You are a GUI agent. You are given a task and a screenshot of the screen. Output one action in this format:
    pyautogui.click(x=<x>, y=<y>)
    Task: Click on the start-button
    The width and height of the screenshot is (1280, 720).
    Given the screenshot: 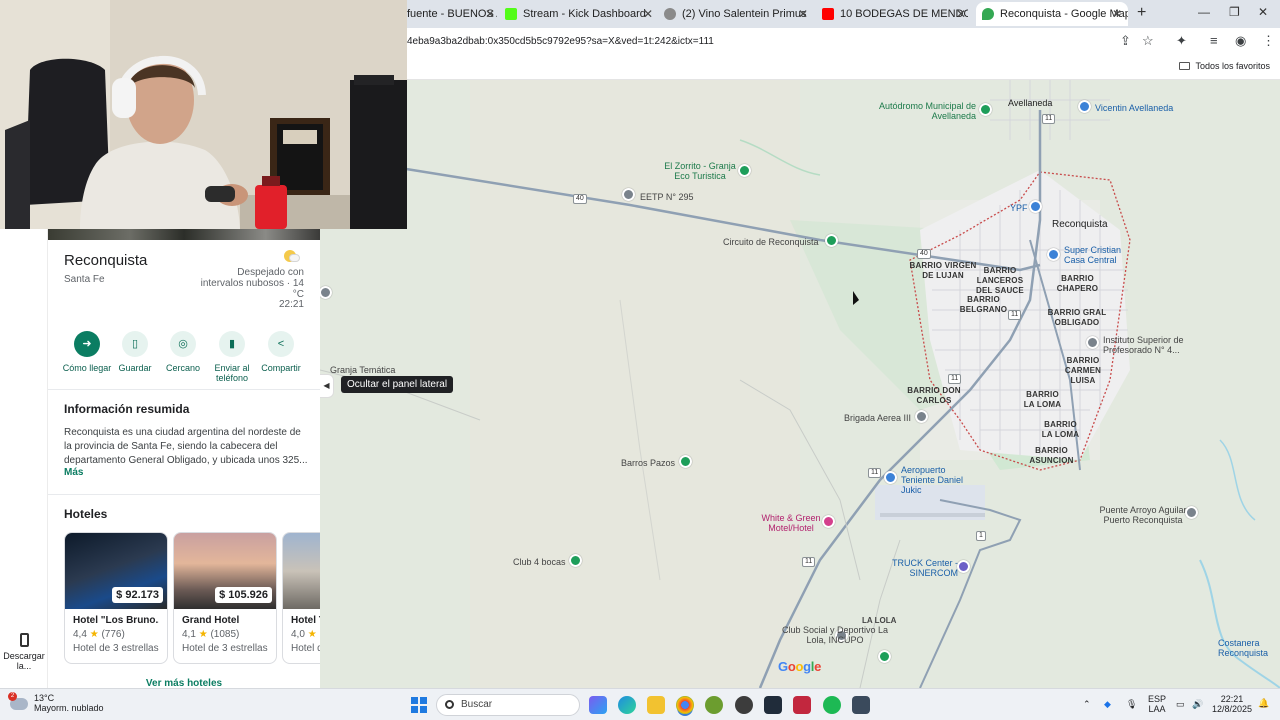 What is the action you would take?
    pyautogui.click(x=419, y=705)
    